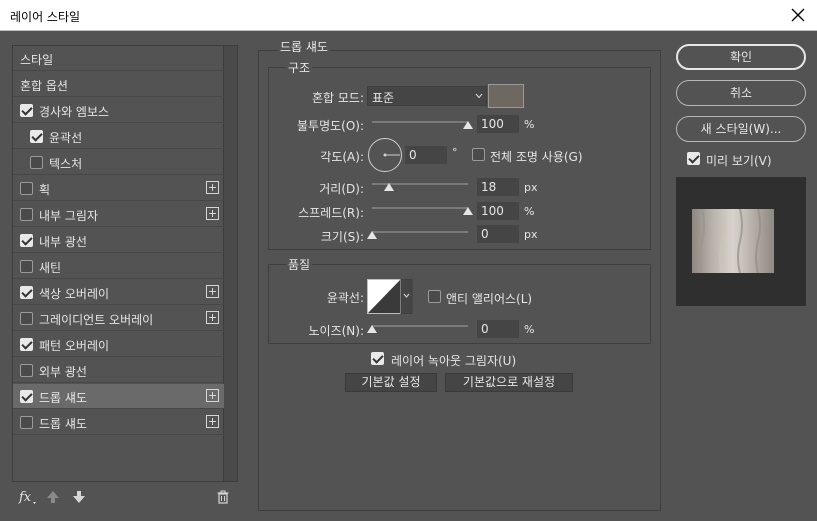  What do you see at coordinates (118, 58) in the screenshot?
I see `style-item: 스타일` at bounding box center [118, 58].